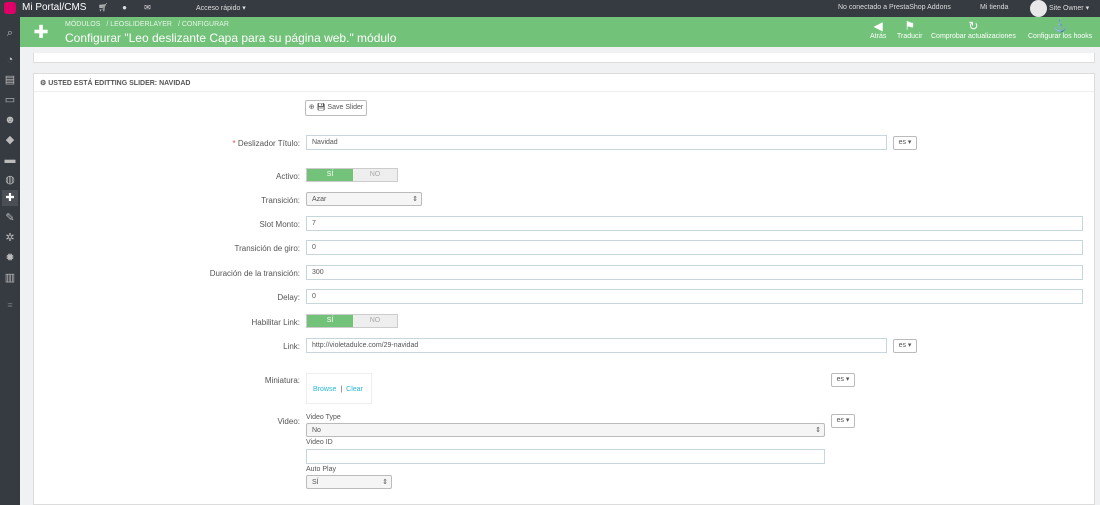 This screenshot has width=1100, height=505. I want to click on auto-play-label: Auto Play, so click(321, 469).